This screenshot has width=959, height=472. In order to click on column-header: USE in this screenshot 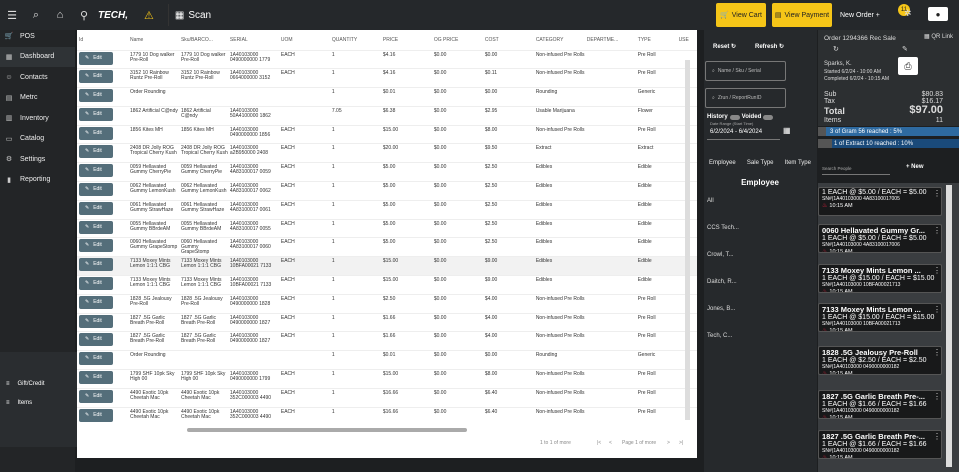, I will do `click(687, 40)`.